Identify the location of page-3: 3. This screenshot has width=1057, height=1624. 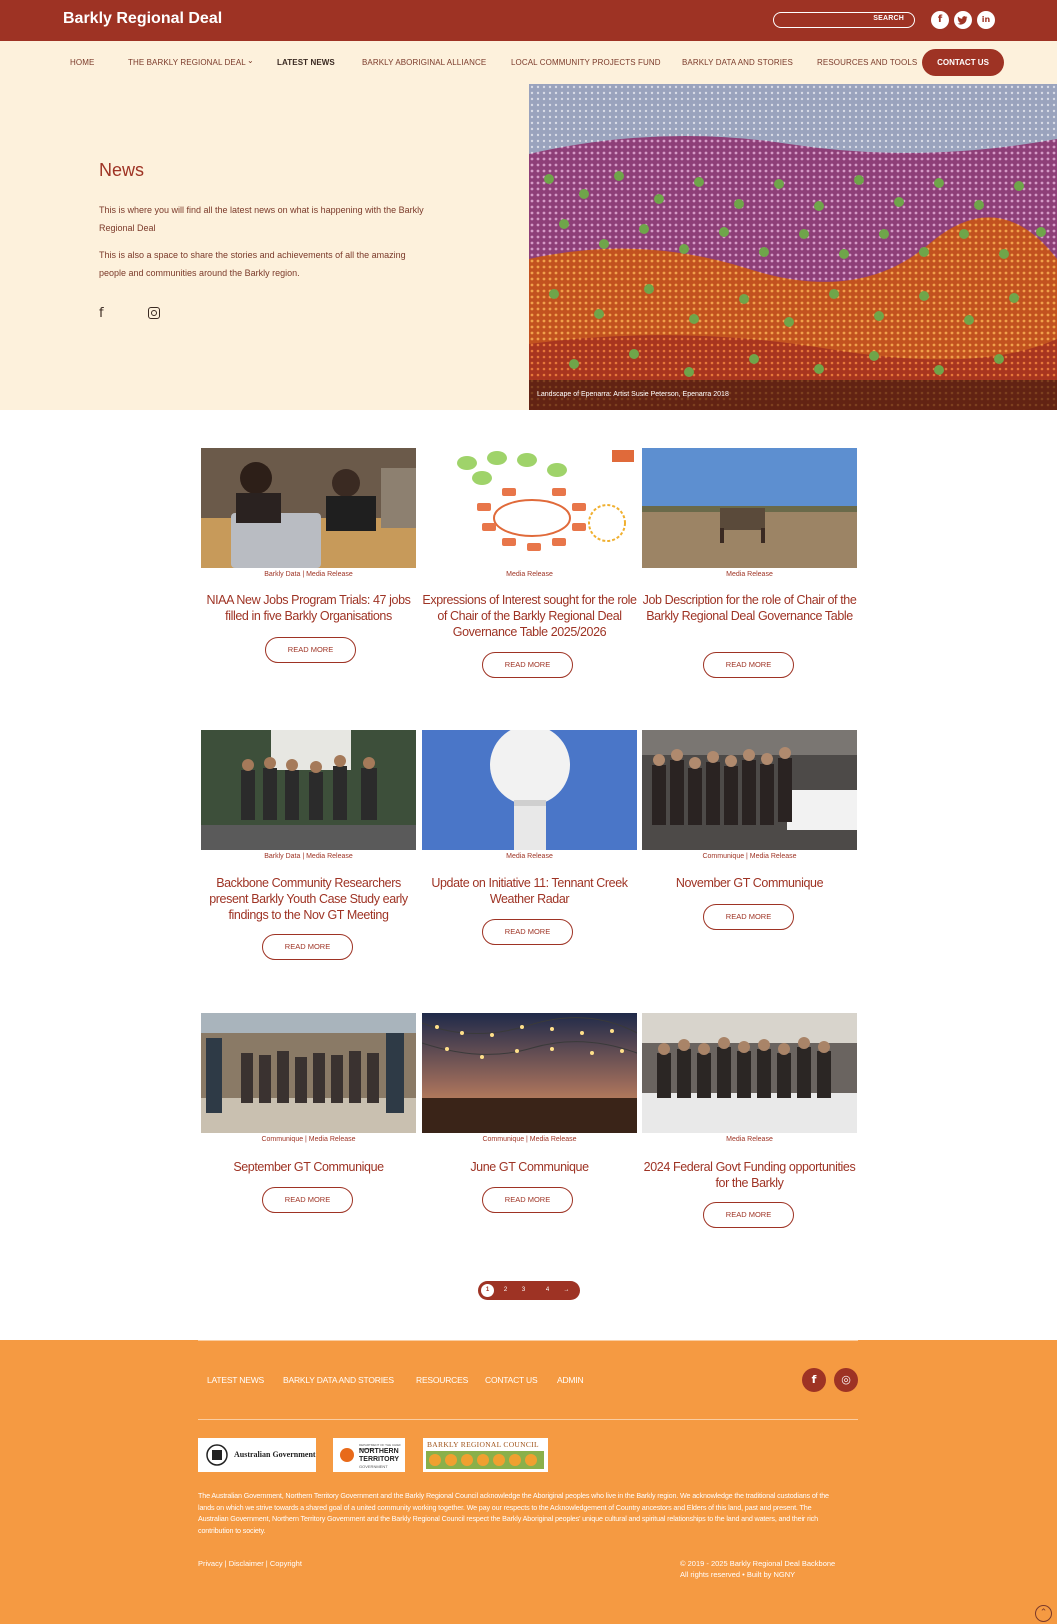
(523, 1290).